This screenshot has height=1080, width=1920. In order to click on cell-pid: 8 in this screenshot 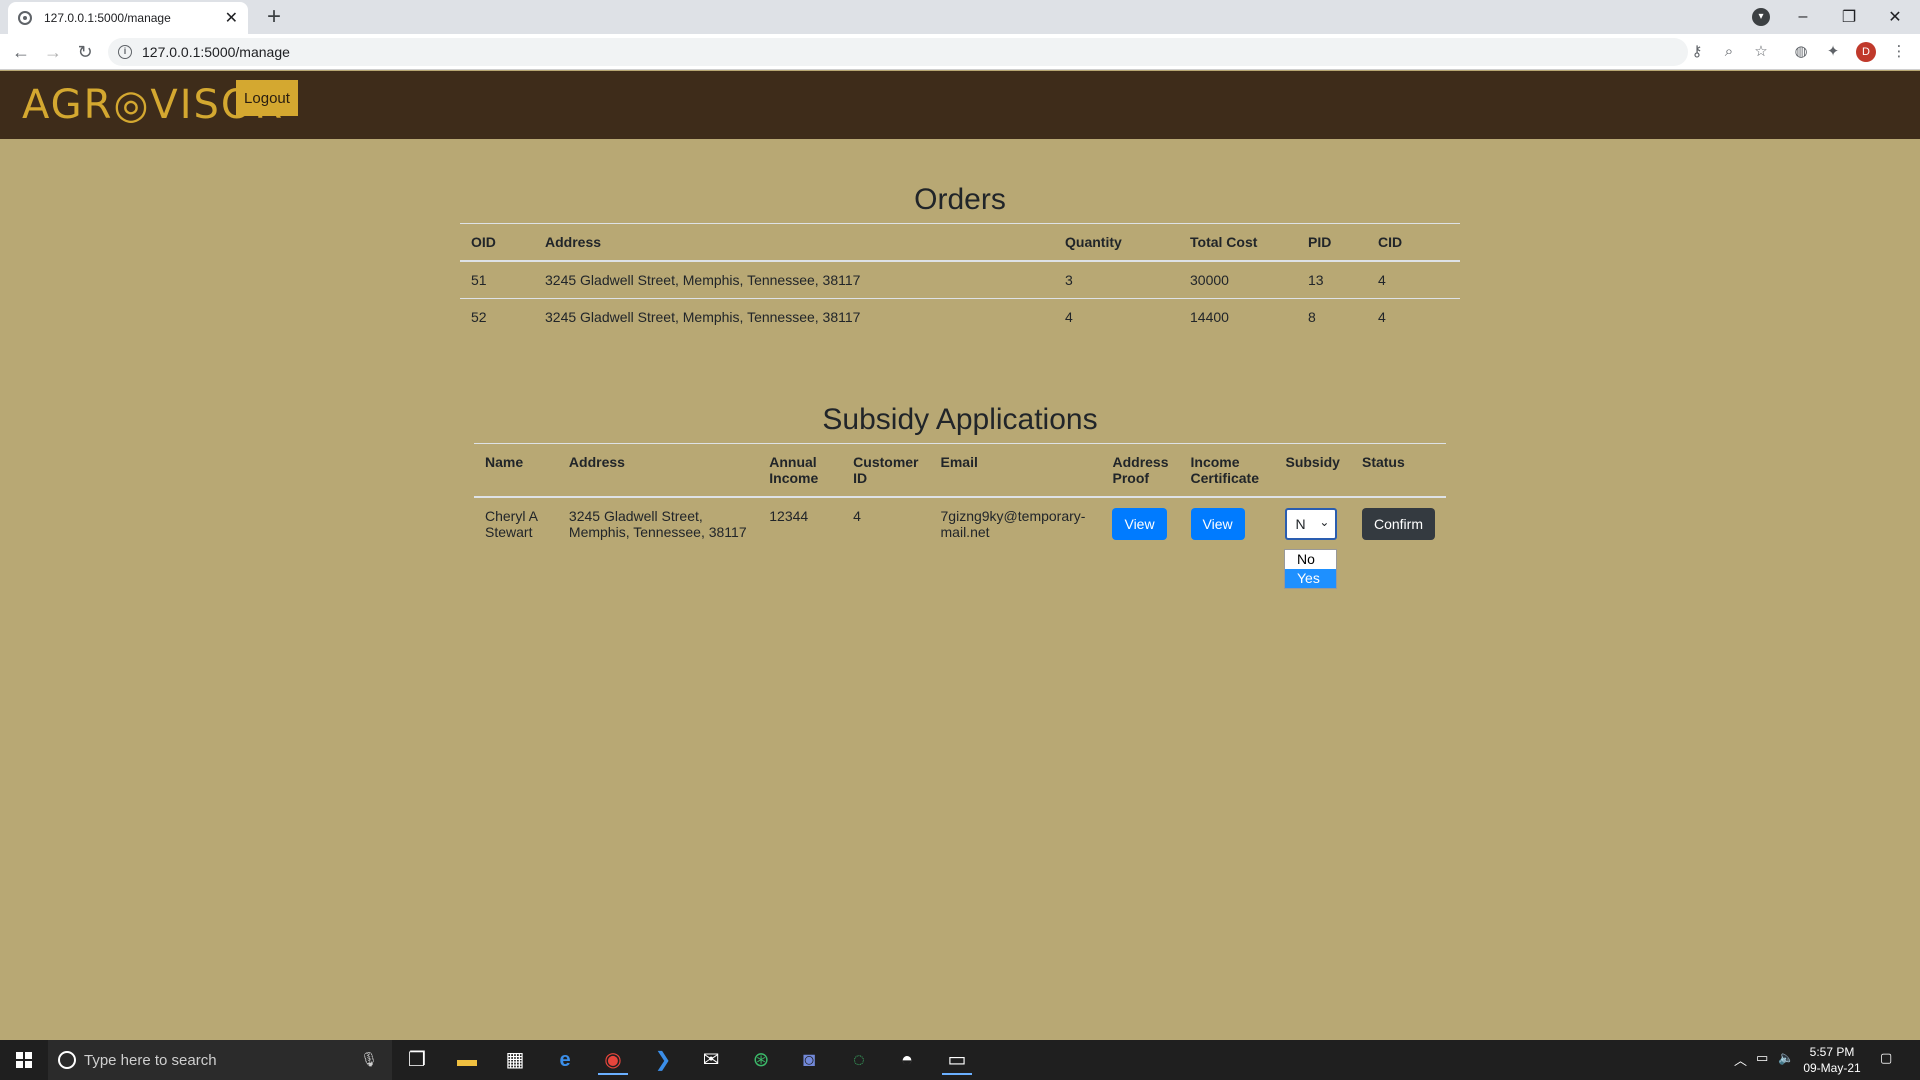, I will do `click(1312, 317)`.